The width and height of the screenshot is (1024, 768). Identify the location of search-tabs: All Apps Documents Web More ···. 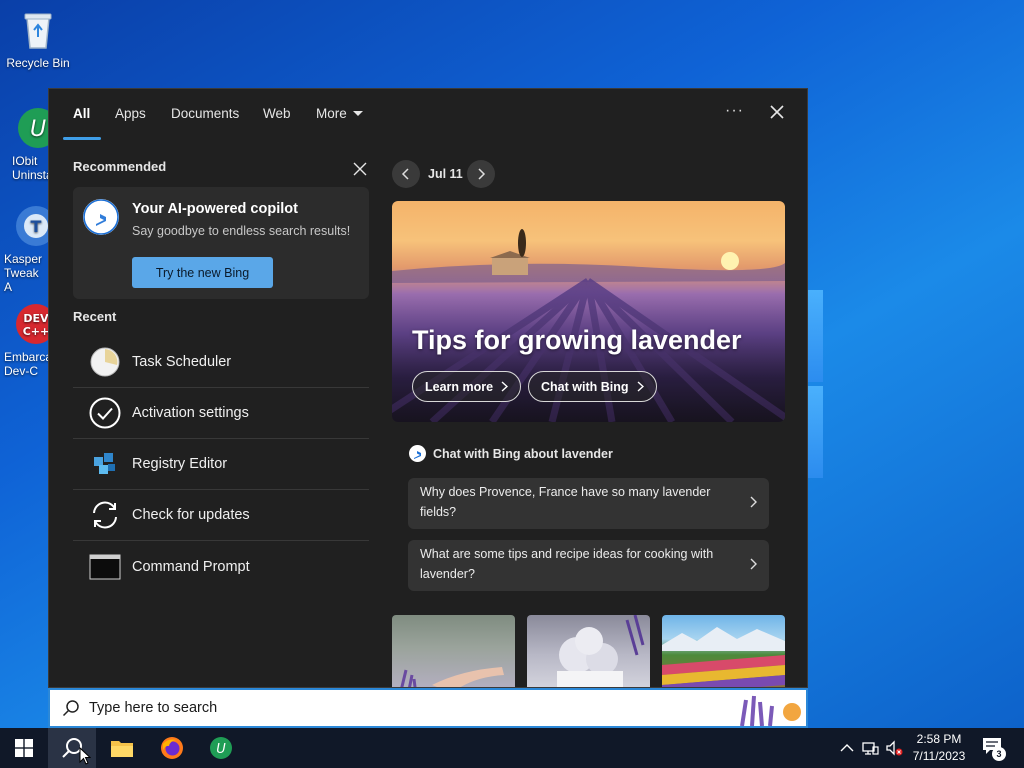
(428, 115).